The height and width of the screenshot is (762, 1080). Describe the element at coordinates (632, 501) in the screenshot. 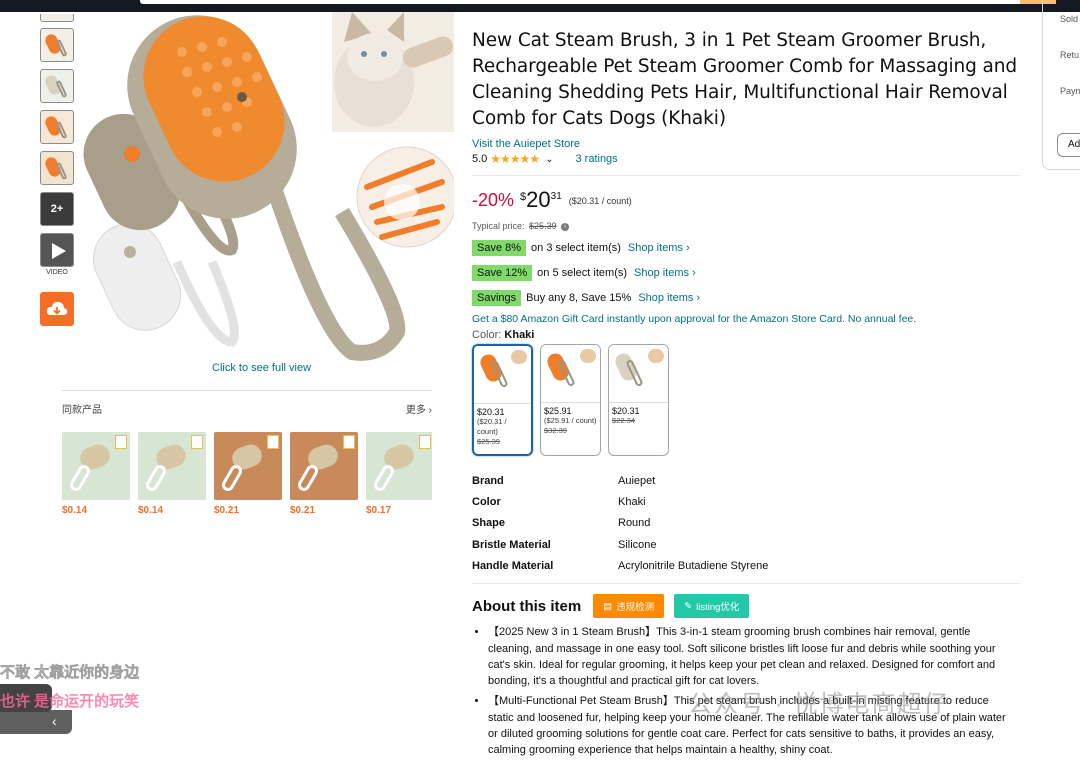

I see `spec-value: Khaki` at that location.